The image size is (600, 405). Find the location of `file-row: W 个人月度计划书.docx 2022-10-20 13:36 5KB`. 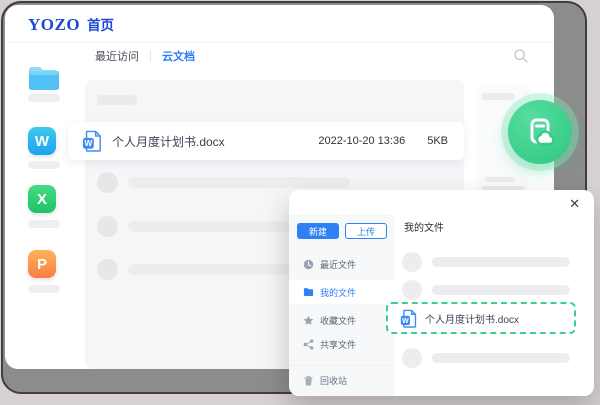

file-row: W 个人月度计划书.docx 2022-10-20 13:36 5KB is located at coordinates (266, 141).